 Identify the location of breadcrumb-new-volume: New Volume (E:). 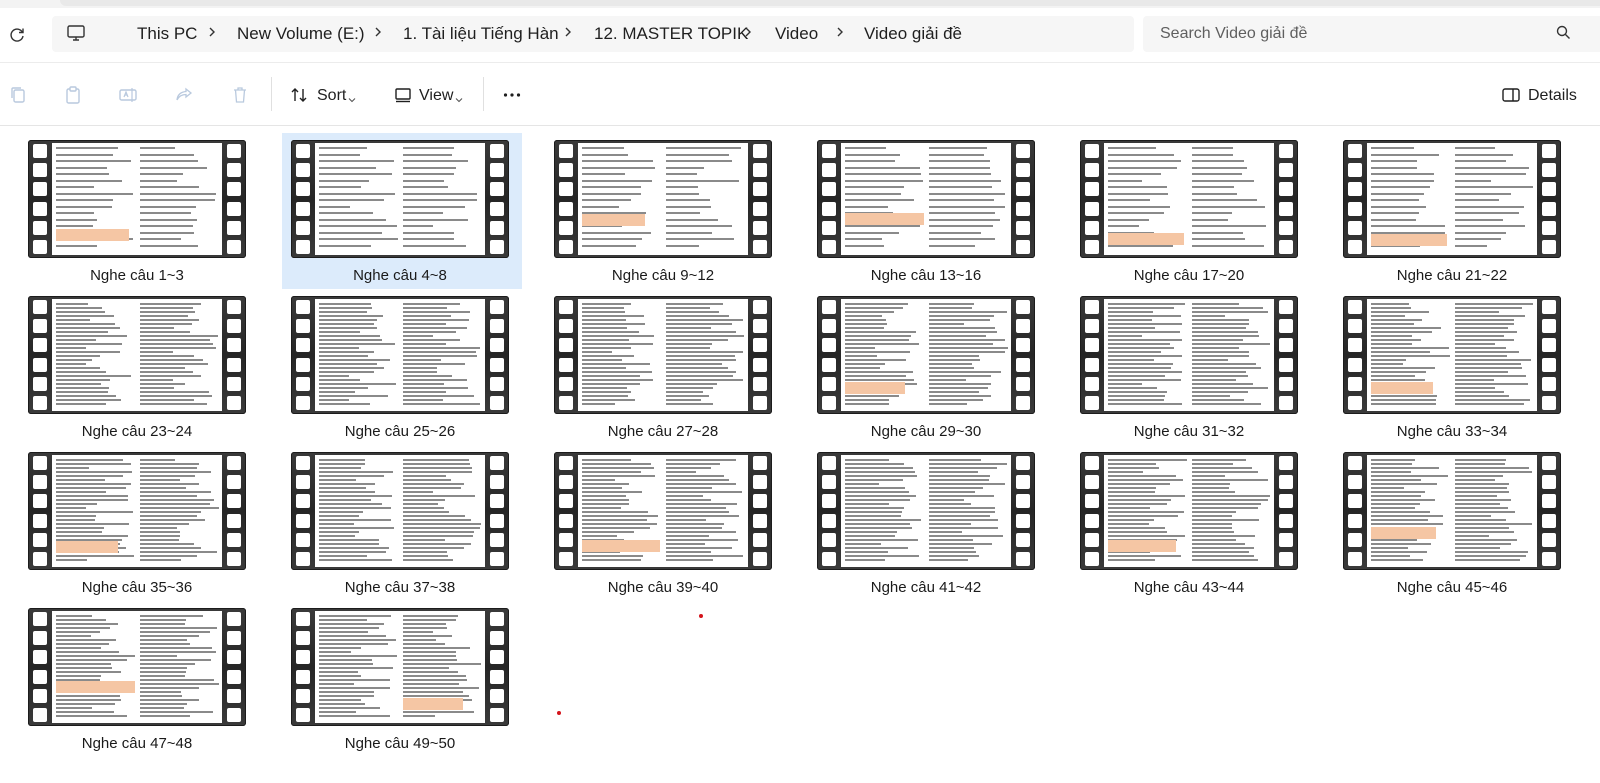
(301, 34).